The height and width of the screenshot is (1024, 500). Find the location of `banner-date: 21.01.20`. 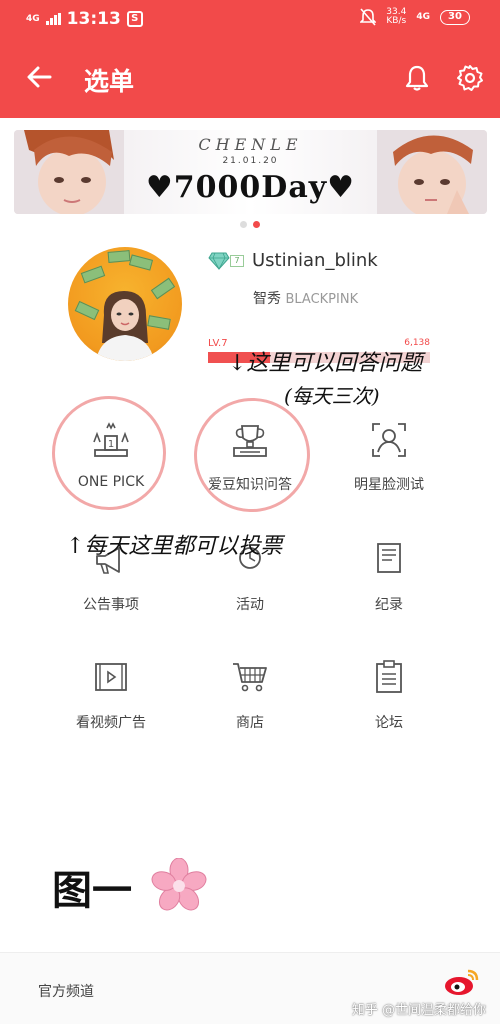

banner-date: 21.01.20 is located at coordinates (250, 161).